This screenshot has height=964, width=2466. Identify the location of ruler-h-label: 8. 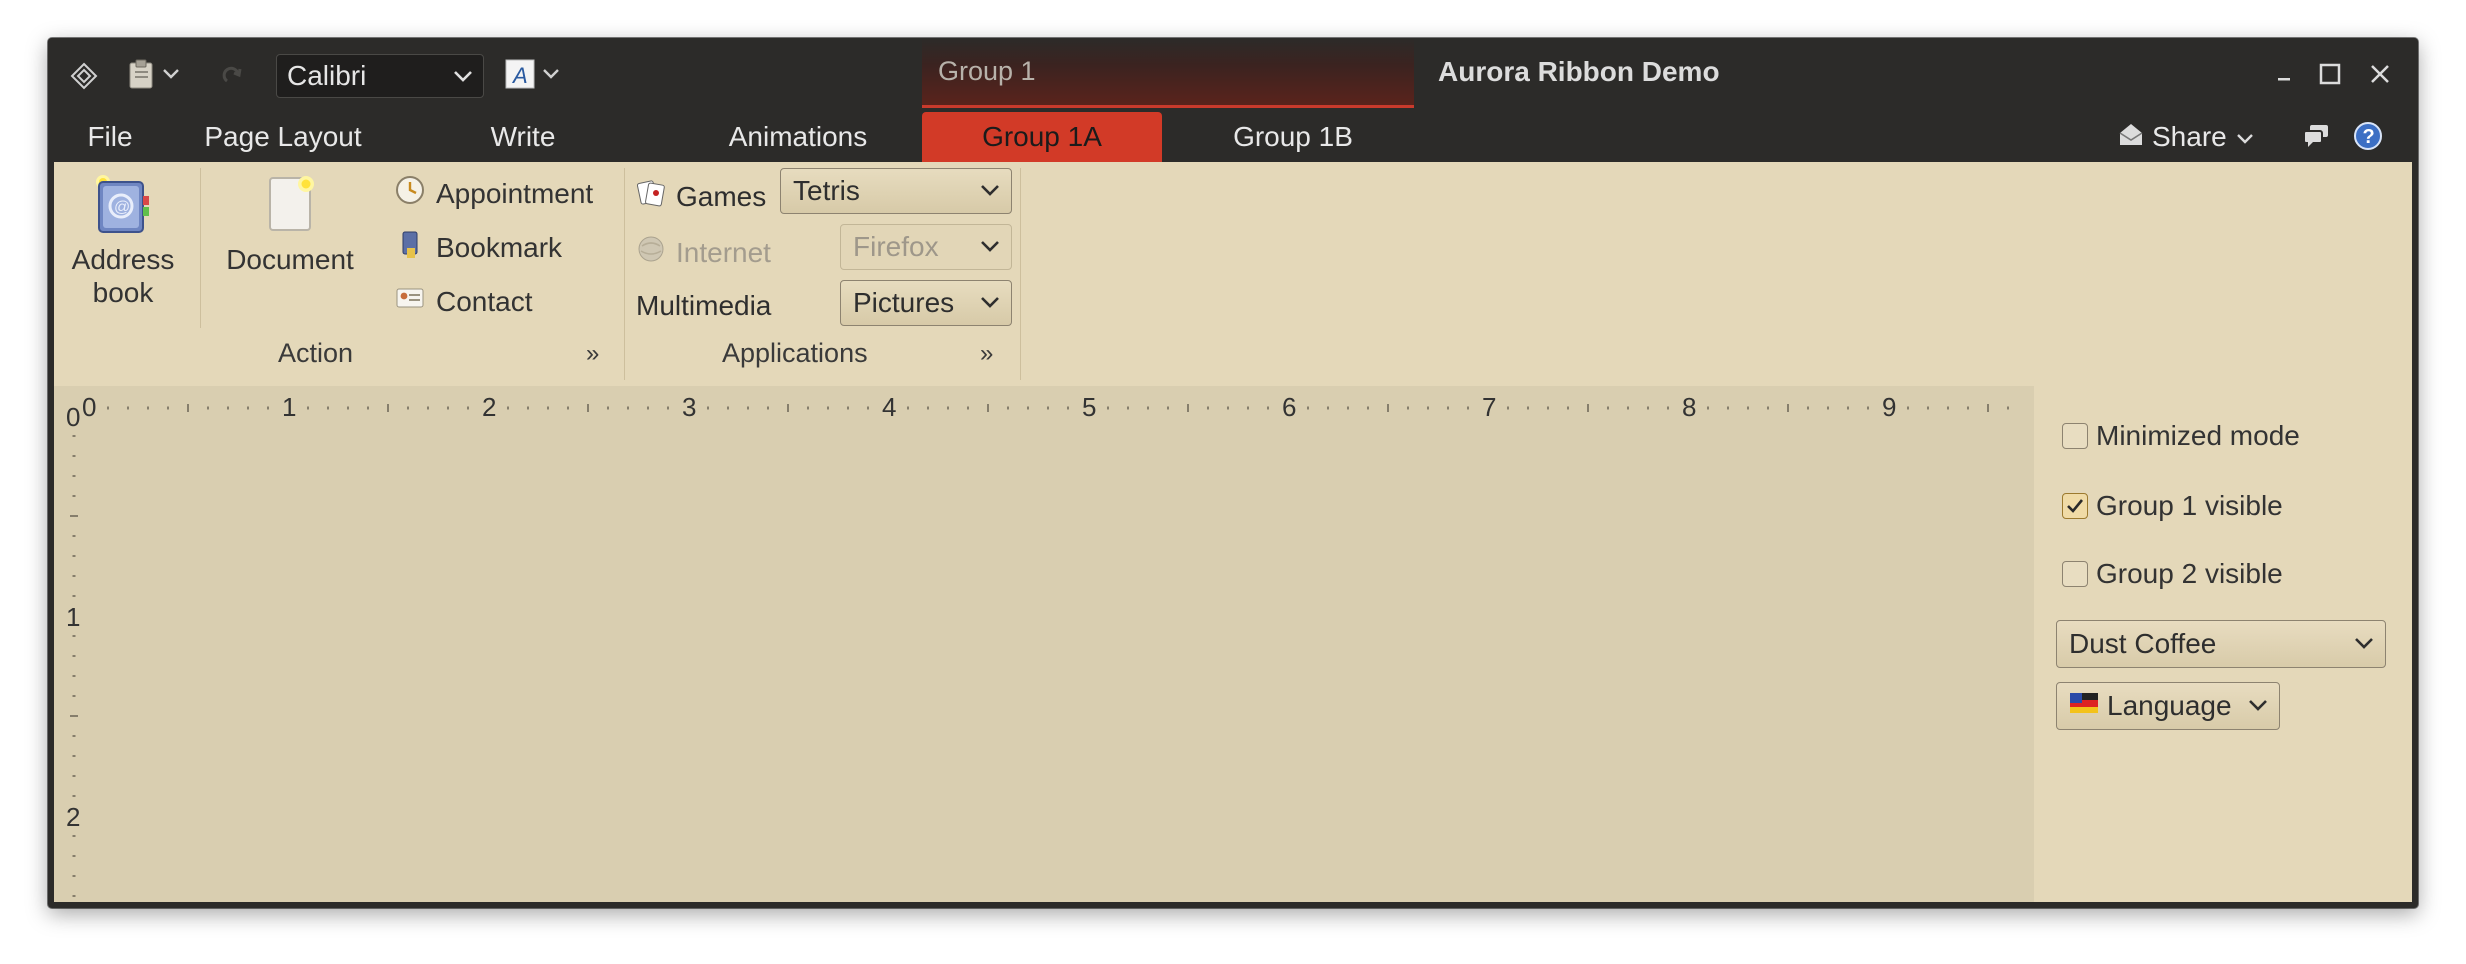
(1689, 407).